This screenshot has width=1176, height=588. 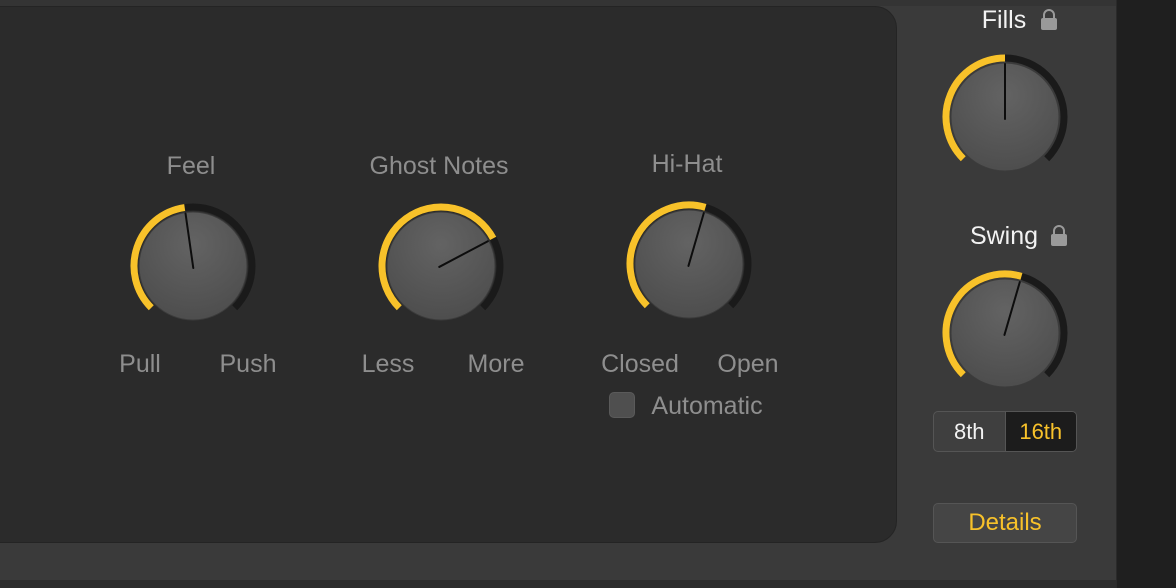 What do you see at coordinates (439, 166) in the screenshot?
I see `ghost-notes-title: Ghost Notes` at bounding box center [439, 166].